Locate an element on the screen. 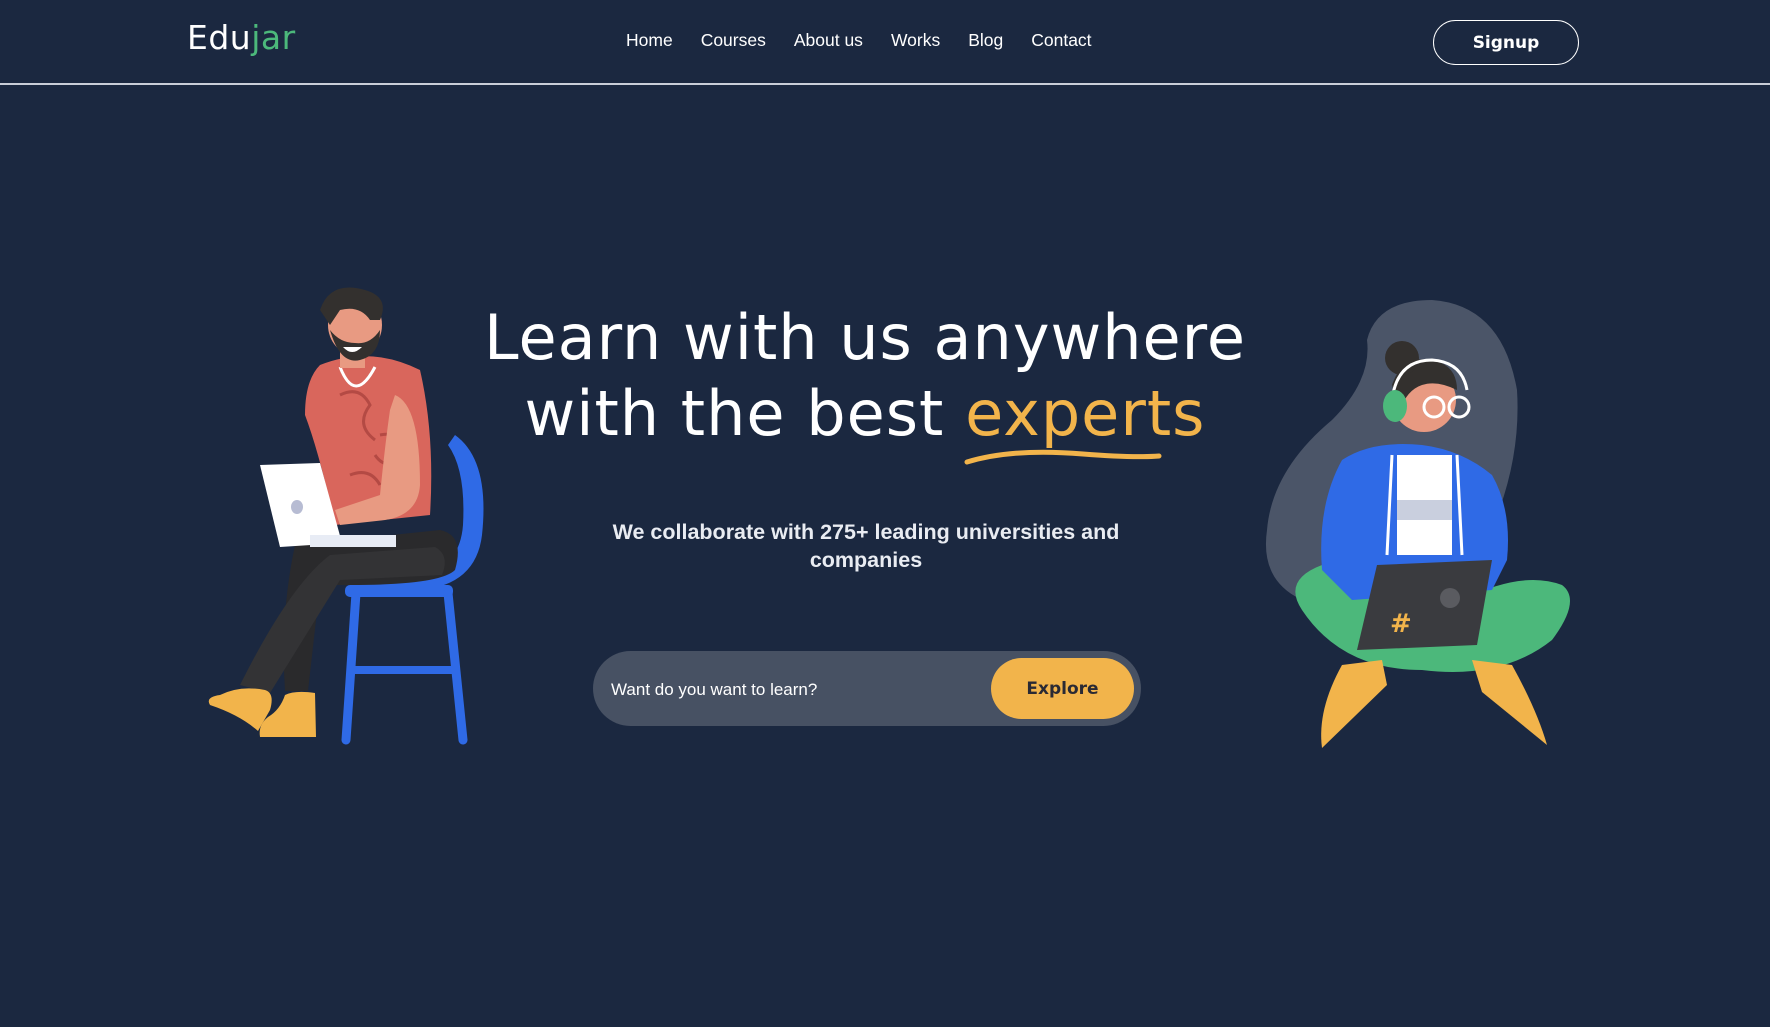  woman-with-headset-illustration: # is located at coordinates (1417, 524).